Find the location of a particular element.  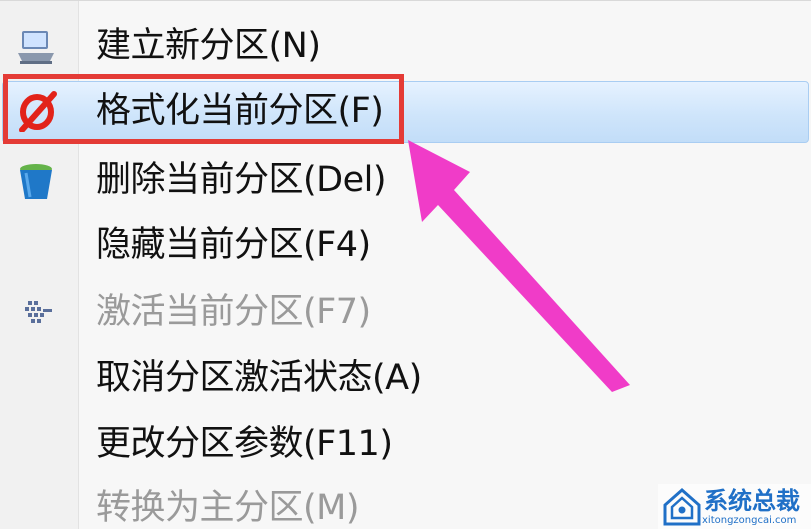

arrow-shape is located at coordinates (519, 266).